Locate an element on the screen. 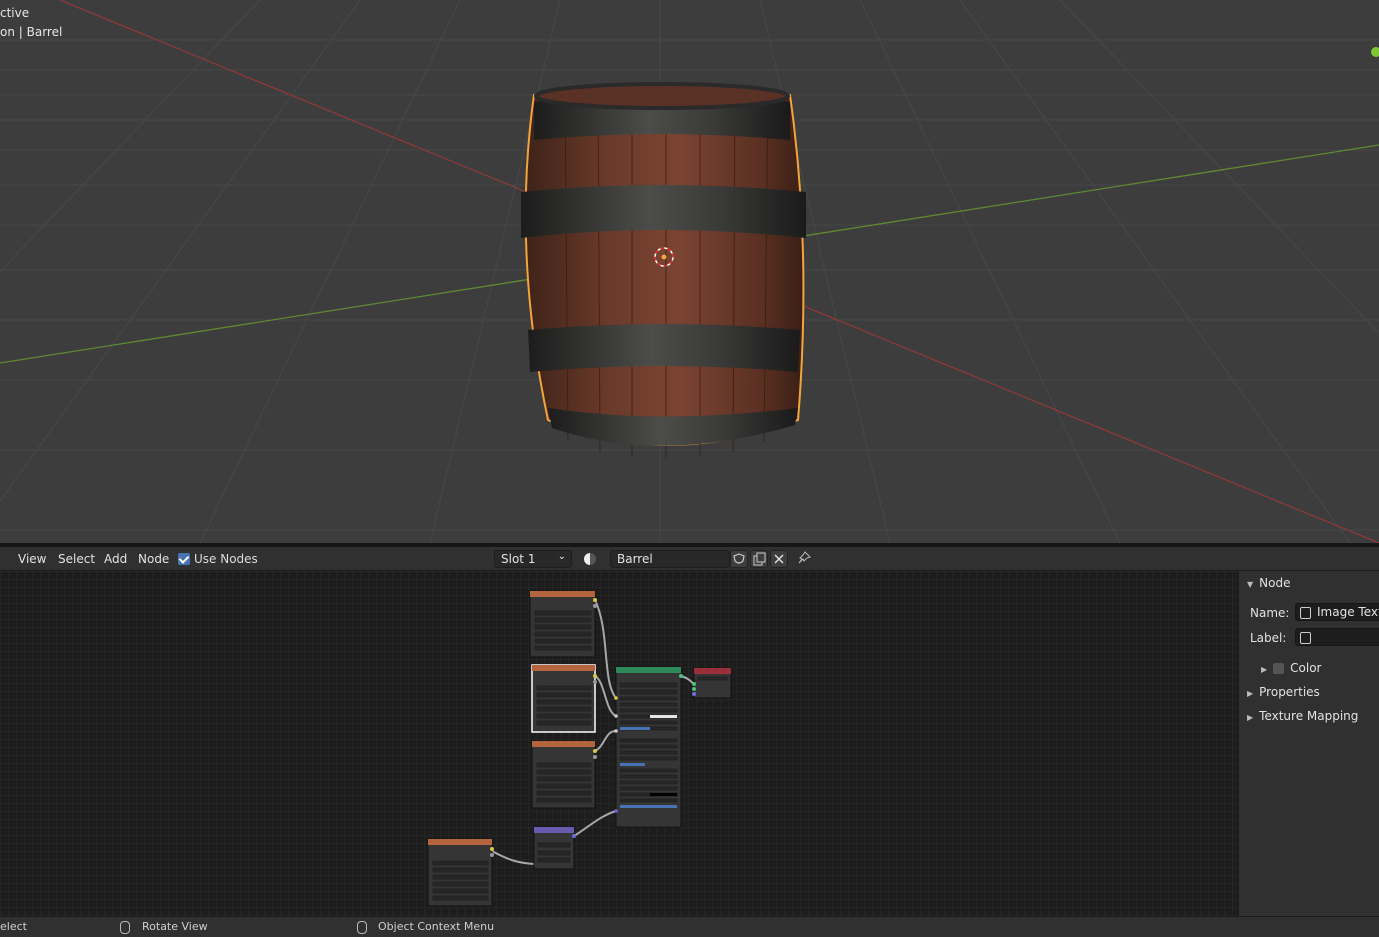 Image resolution: width=1379 pixels, height=937 pixels. image-texture-node-2-selected is located at coordinates (564, 698).